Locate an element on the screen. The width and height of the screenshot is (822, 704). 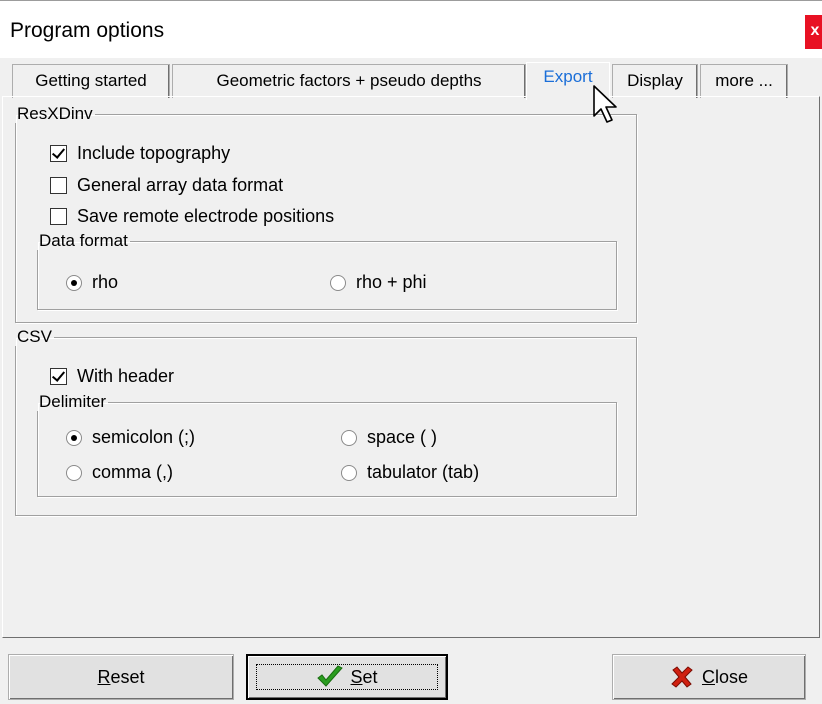
tab-geometric-factors: Geometric factors + pseudo depths is located at coordinates (349, 81).